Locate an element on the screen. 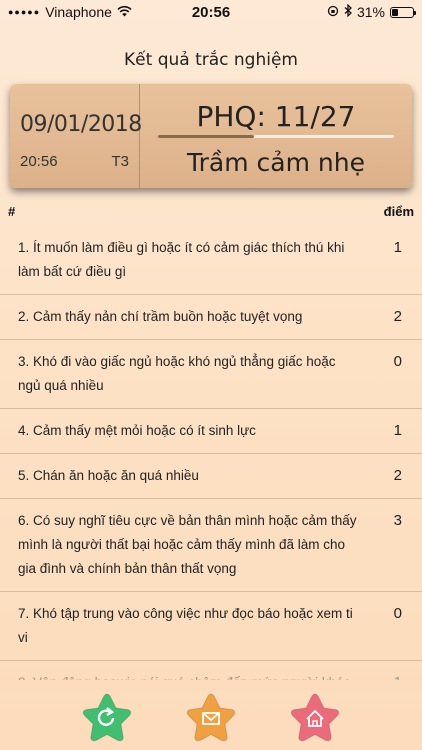 This screenshot has height=750, width=422. question-text: 5. Chán ăn hoặc ăn quá nhiều is located at coordinates (108, 475).